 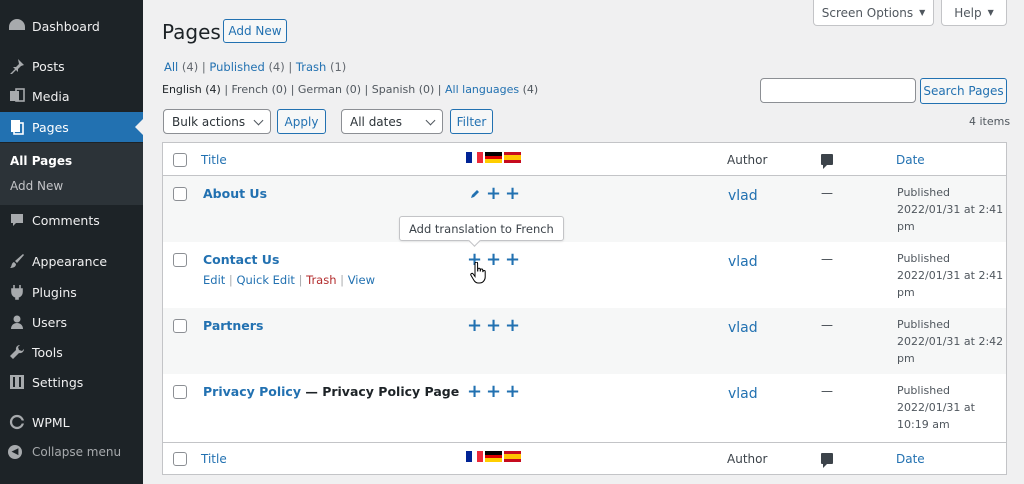 I want to click on date-status: Published, so click(x=923, y=192).